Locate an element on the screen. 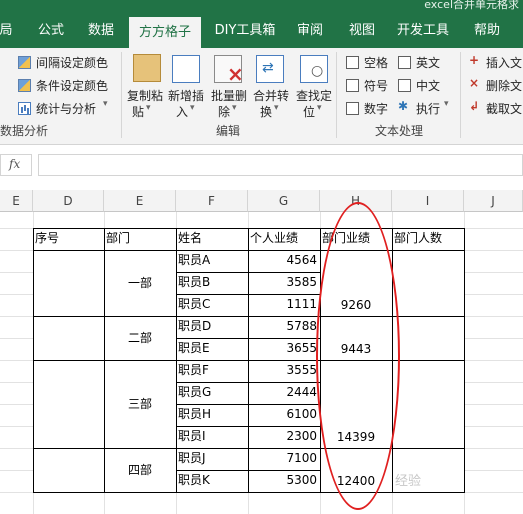 This screenshot has width=523, height=514. score-cell: 6100 is located at coordinates (284, 415).